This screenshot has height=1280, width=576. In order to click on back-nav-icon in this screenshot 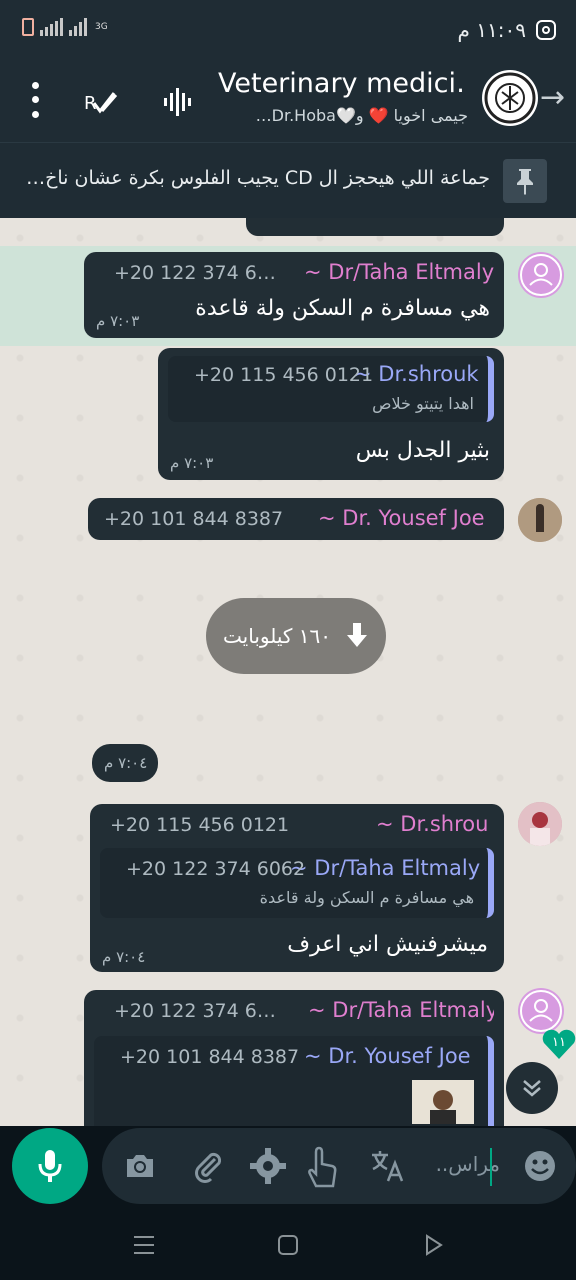, I will do `click(434, 1245)`.